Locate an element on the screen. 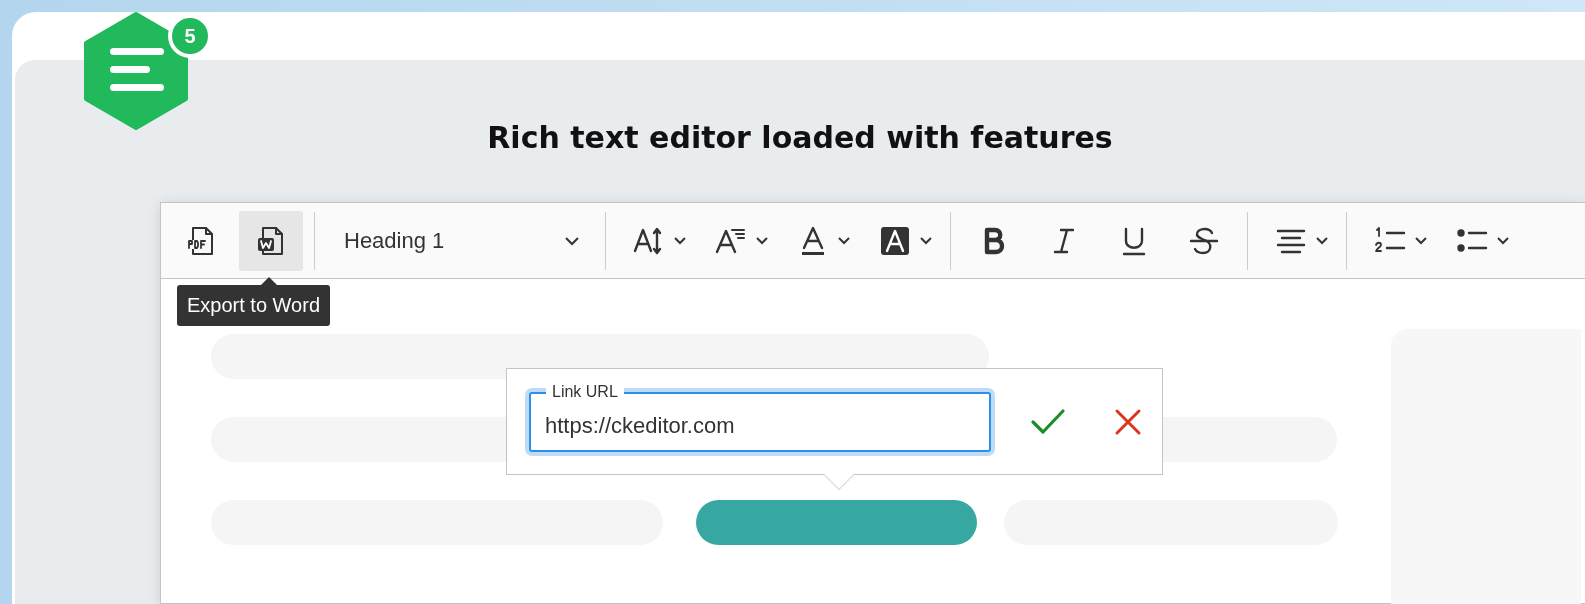 The height and width of the screenshot is (604, 1585). tooltip-pointer is located at coordinates (269, 281).